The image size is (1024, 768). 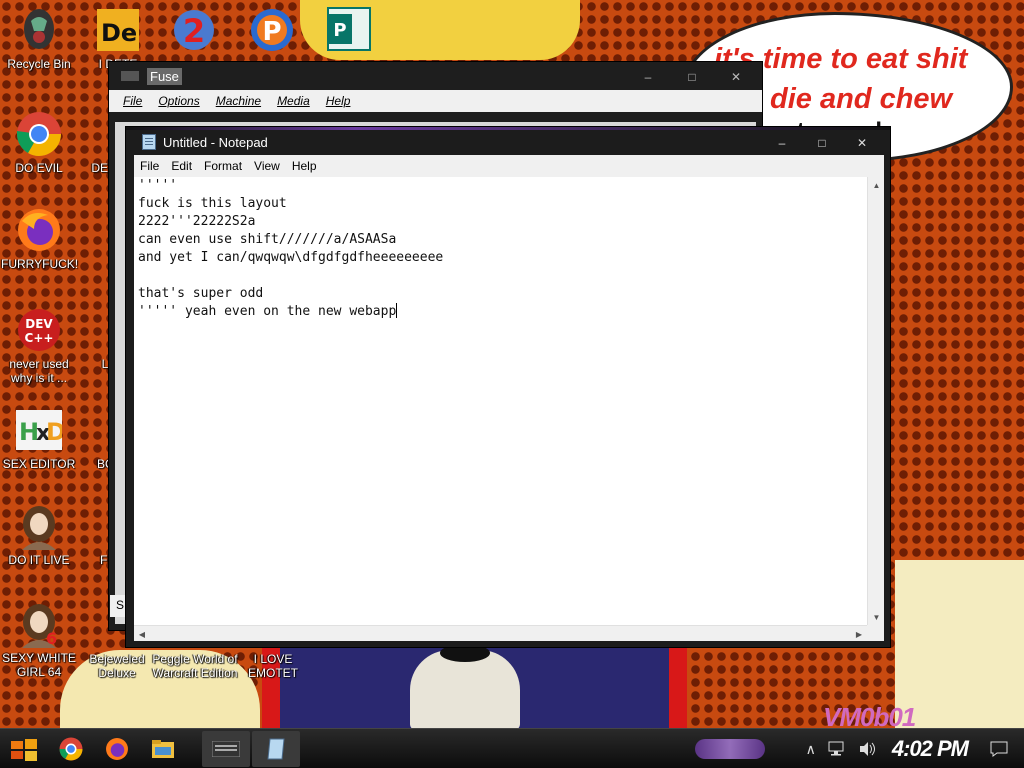 I want to click on taskbar-clock: 4:02 PM, so click(x=930, y=749).